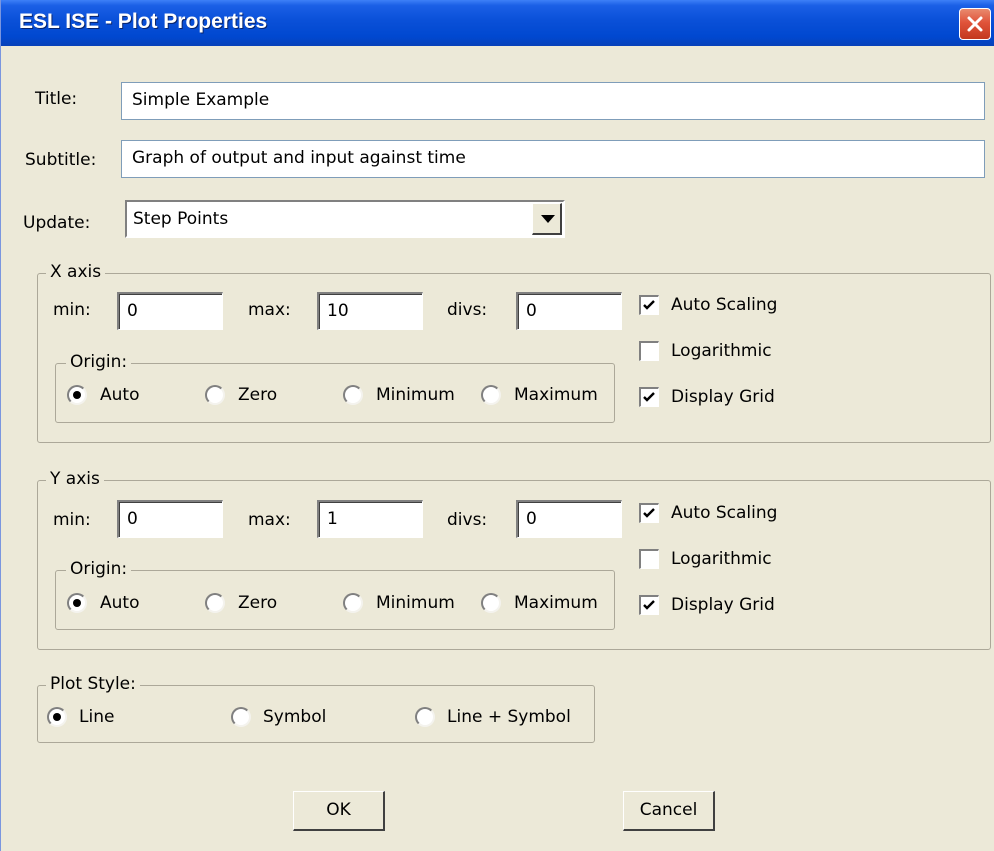 The image size is (994, 851). I want to click on x-min-input: 0, so click(170, 311).